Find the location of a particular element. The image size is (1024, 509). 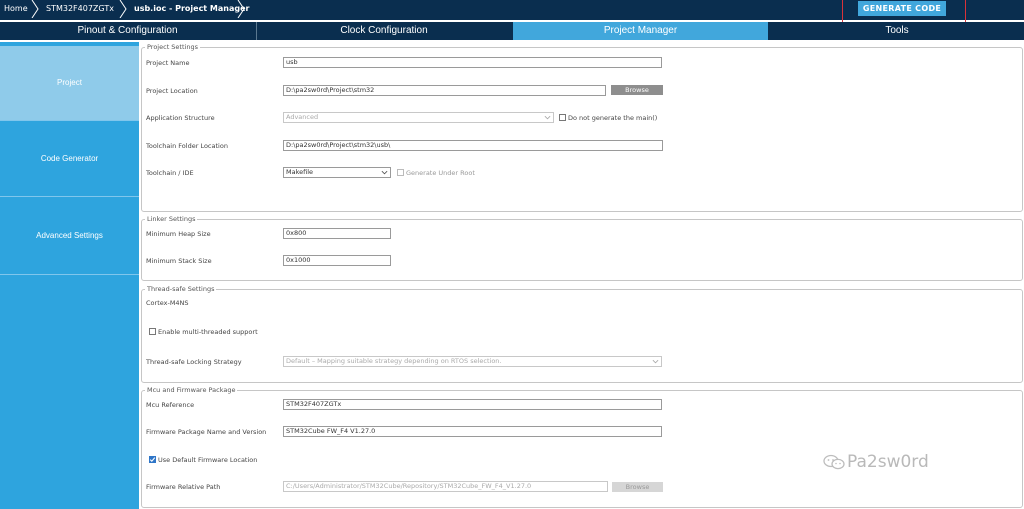

panel-legend: Linker Settings is located at coordinates (171, 219).